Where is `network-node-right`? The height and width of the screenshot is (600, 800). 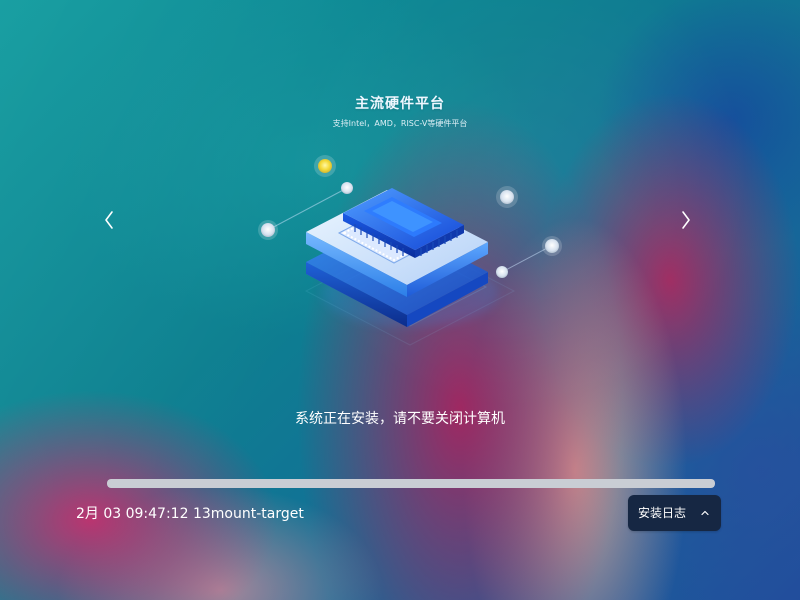 network-node-right is located at coordinates (552, 246).